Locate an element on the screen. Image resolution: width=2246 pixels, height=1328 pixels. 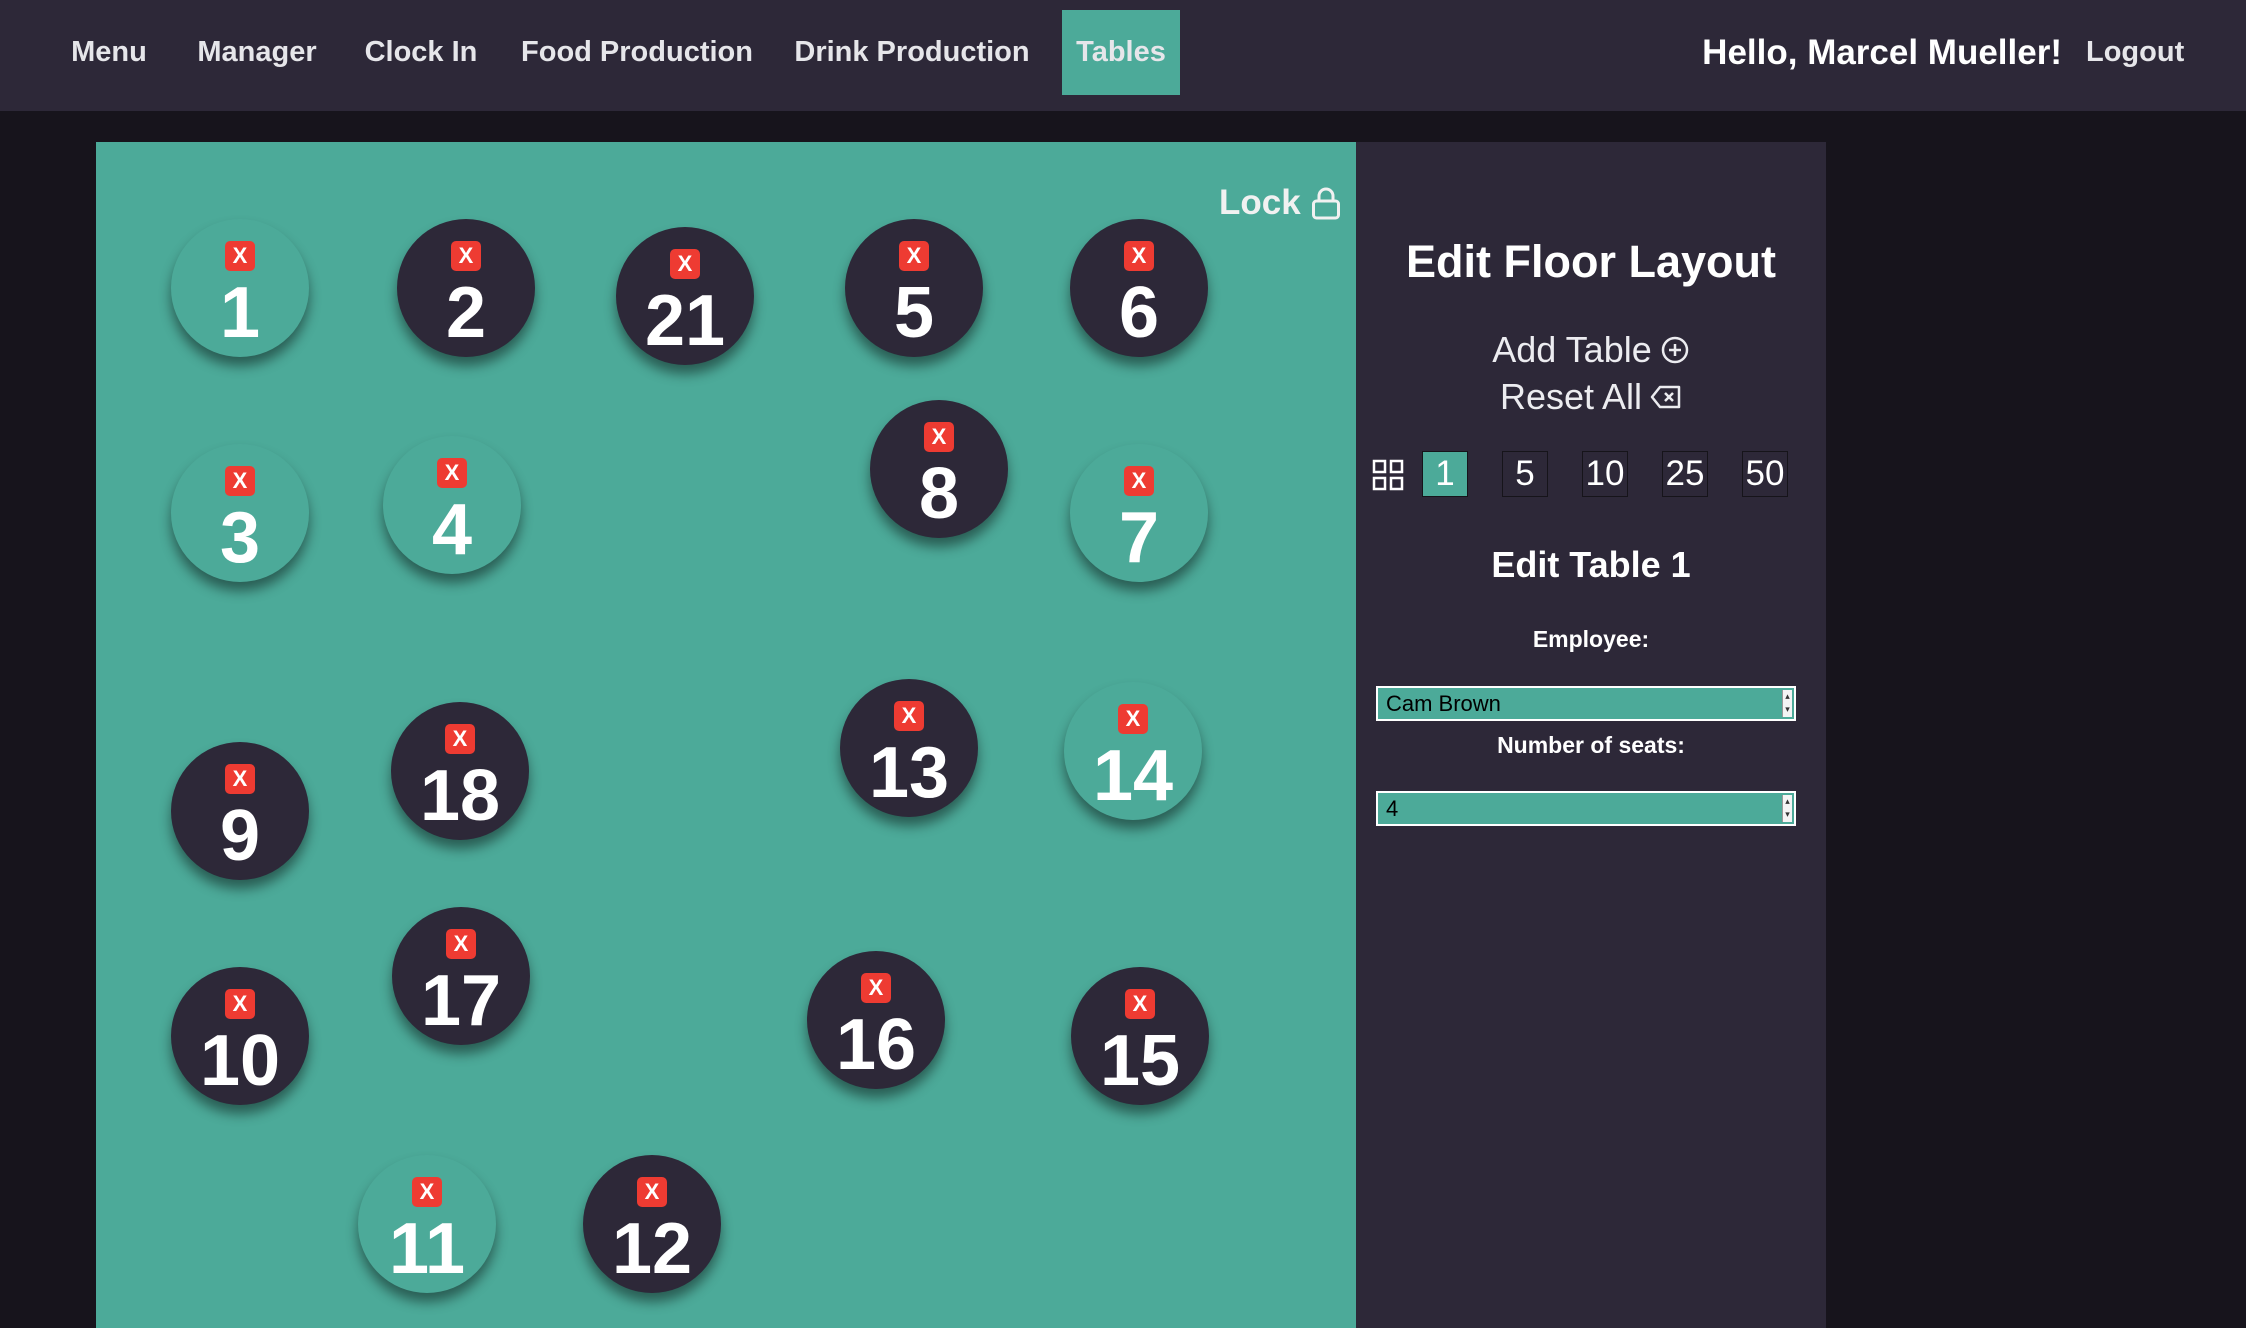
table-18: X 18 is located at coordinates (460, 771).